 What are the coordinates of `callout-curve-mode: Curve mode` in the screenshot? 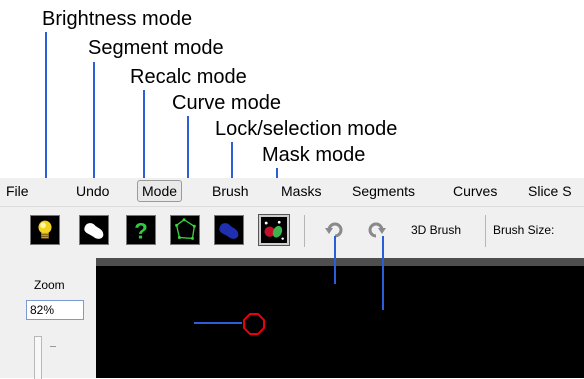 It's located at (226, 103).